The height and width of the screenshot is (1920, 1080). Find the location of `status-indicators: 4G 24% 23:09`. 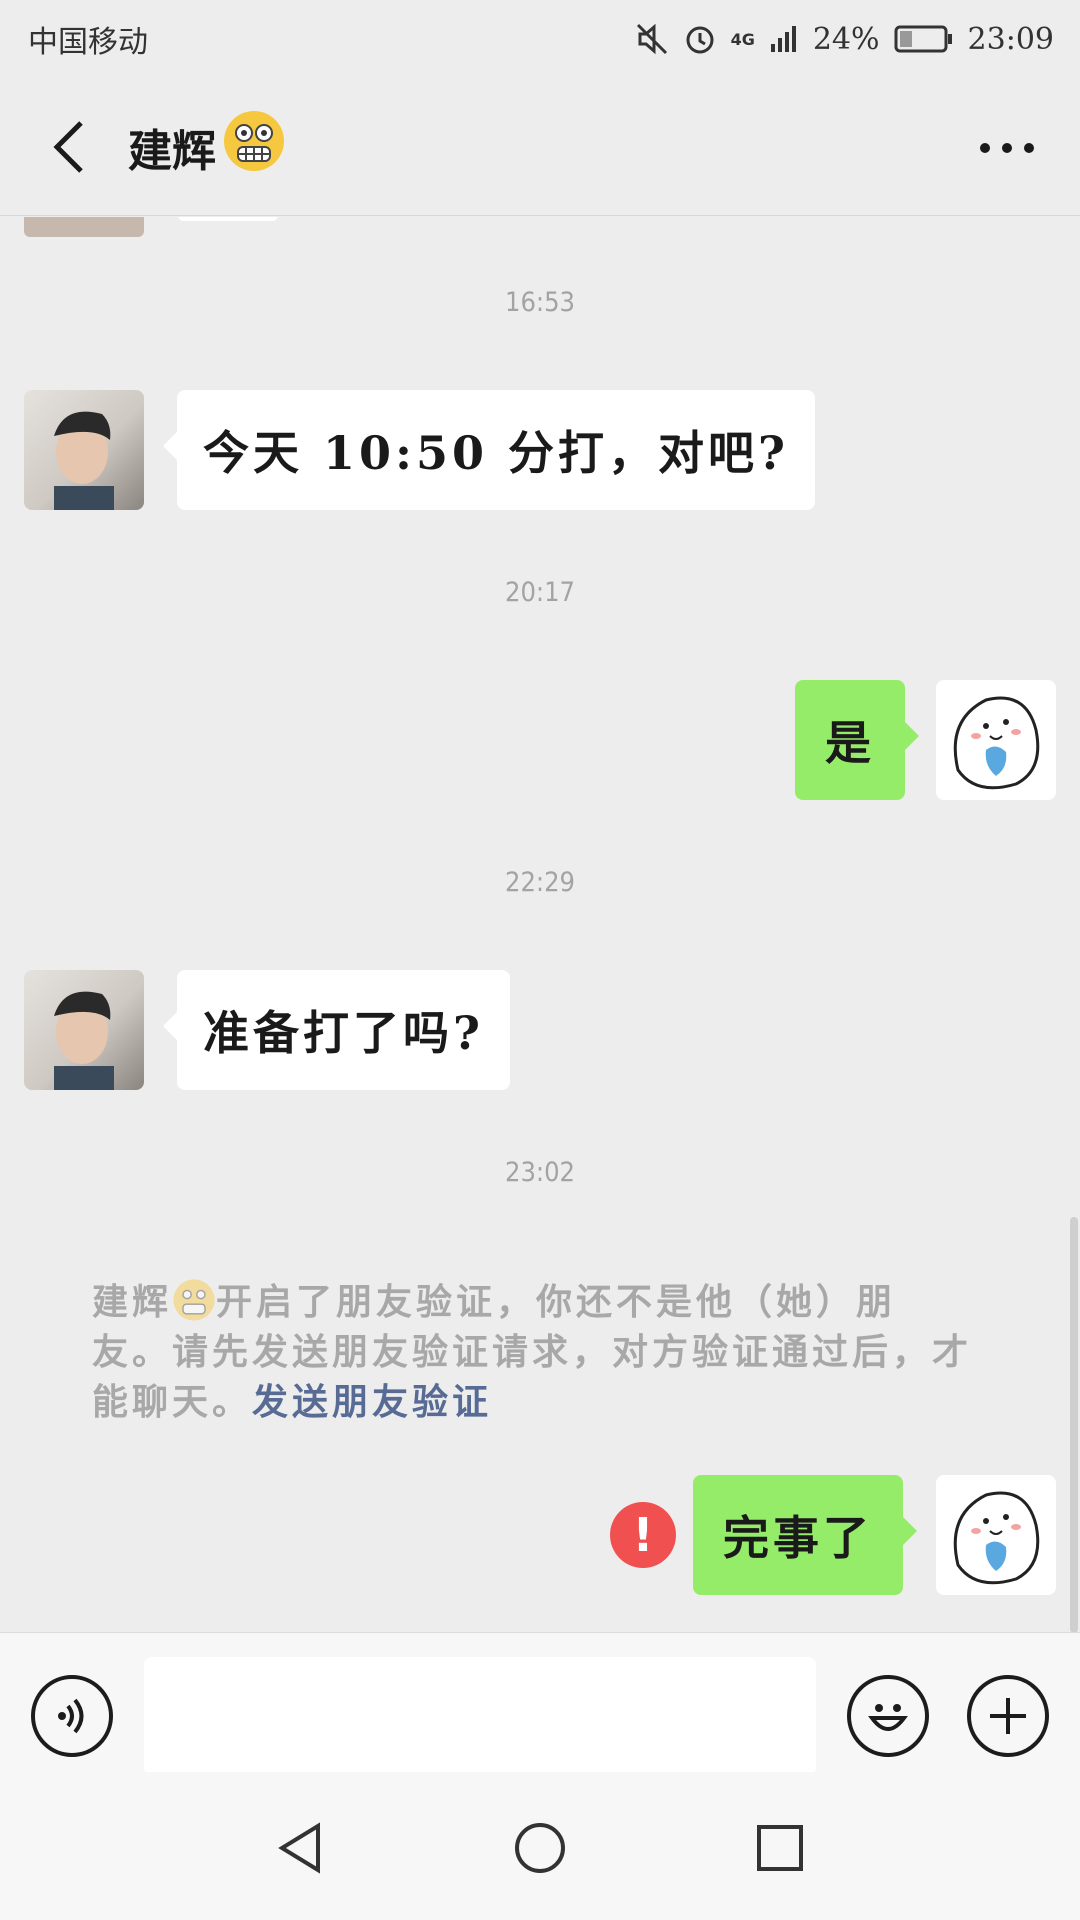

status-indicators: 4G 24% 23:09 is located at coordinates (844, 39).